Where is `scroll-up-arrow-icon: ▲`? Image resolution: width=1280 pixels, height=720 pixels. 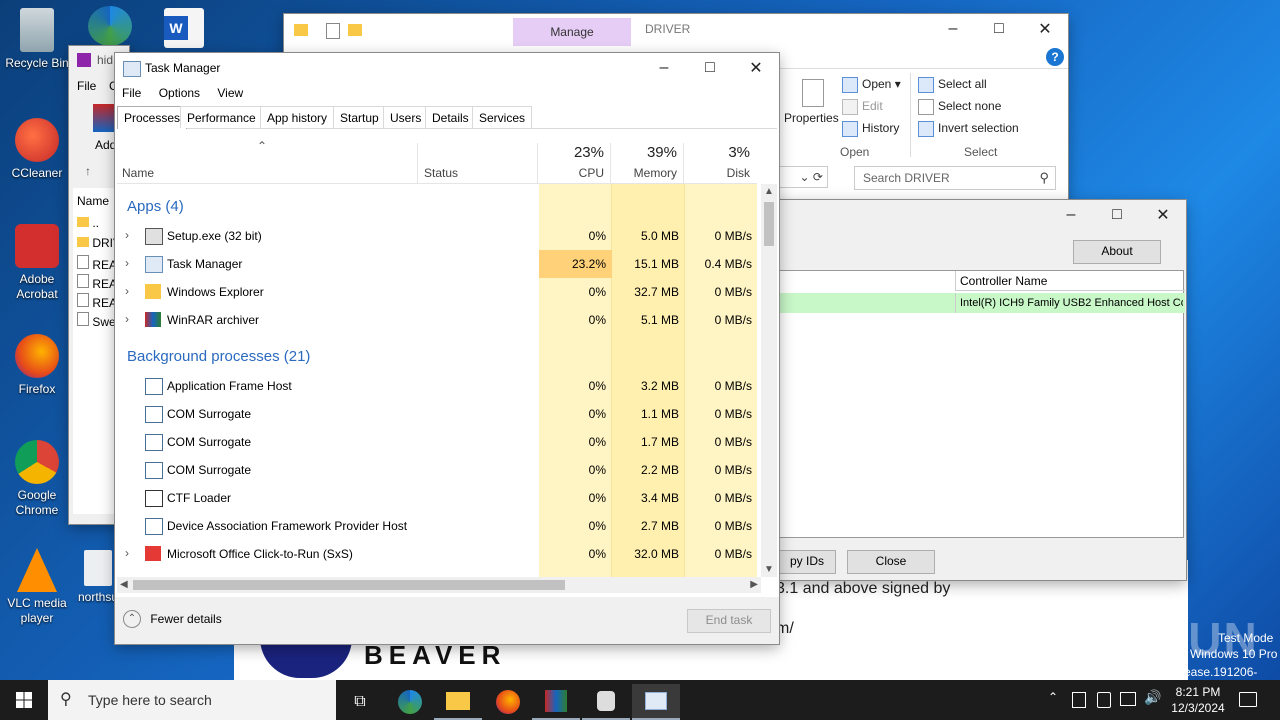 scroll-up-arrow-icon: ▲ is located at coordinates (769, 191).